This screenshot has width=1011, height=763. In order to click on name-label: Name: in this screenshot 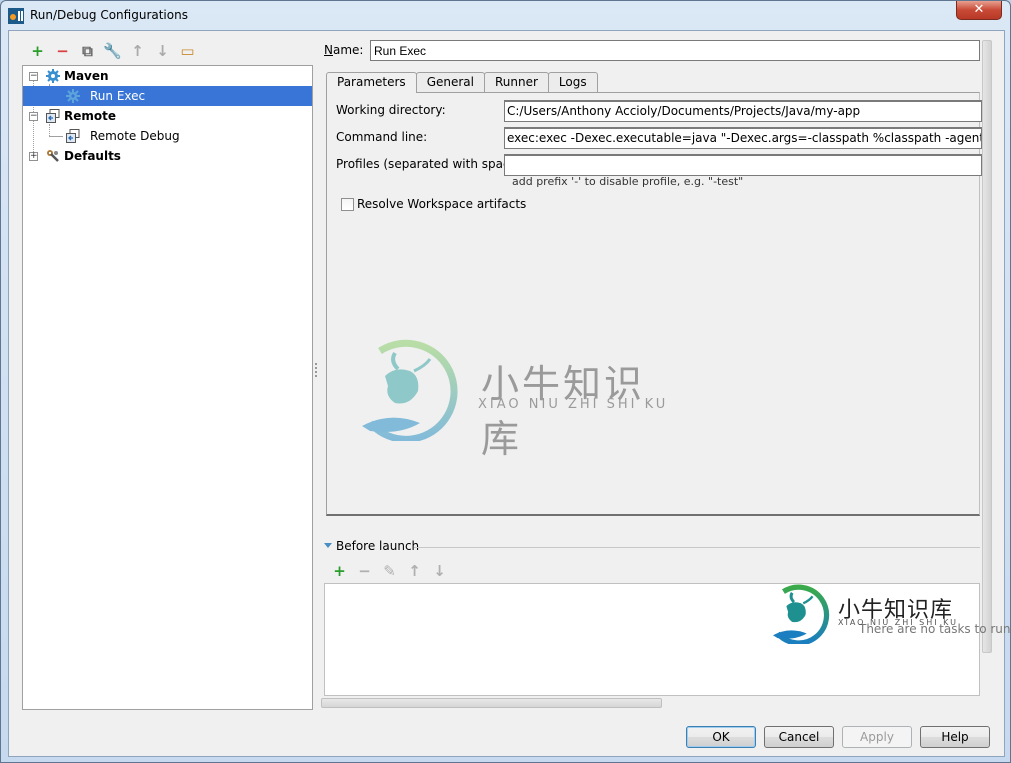, I will do `click(344, 50)`.